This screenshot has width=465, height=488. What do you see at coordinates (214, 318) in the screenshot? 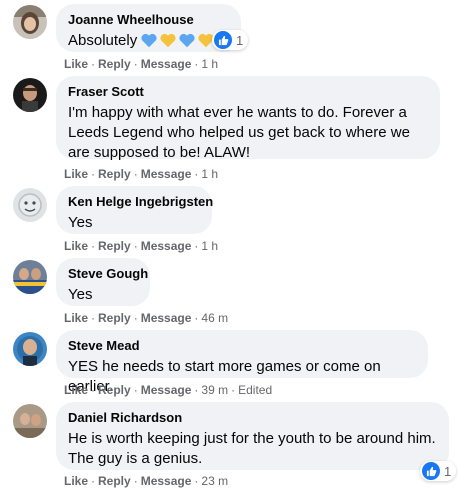
I see `timestamp: 46 m` at bounding box center [214, 318].